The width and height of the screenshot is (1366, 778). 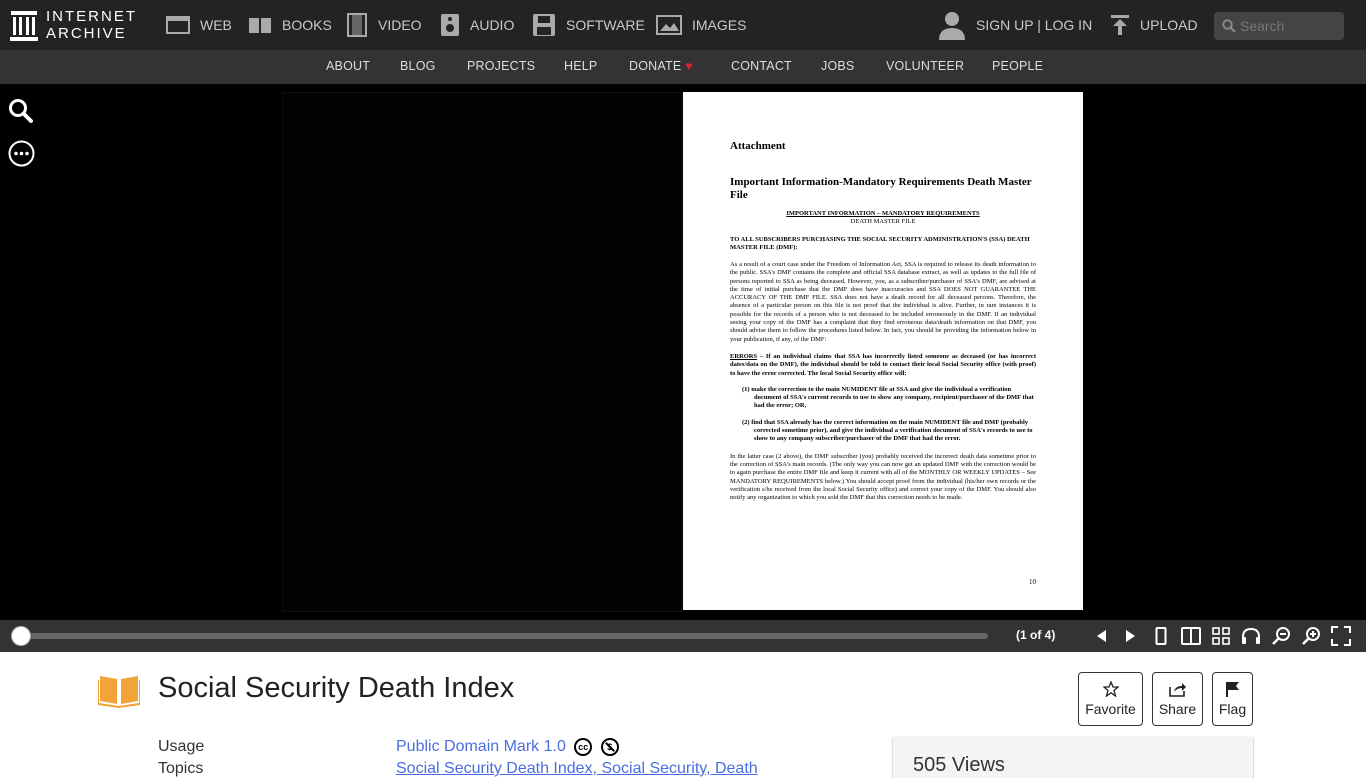 I want to click on subnav-projects: PROJECTS, so click(x=501, y=66).